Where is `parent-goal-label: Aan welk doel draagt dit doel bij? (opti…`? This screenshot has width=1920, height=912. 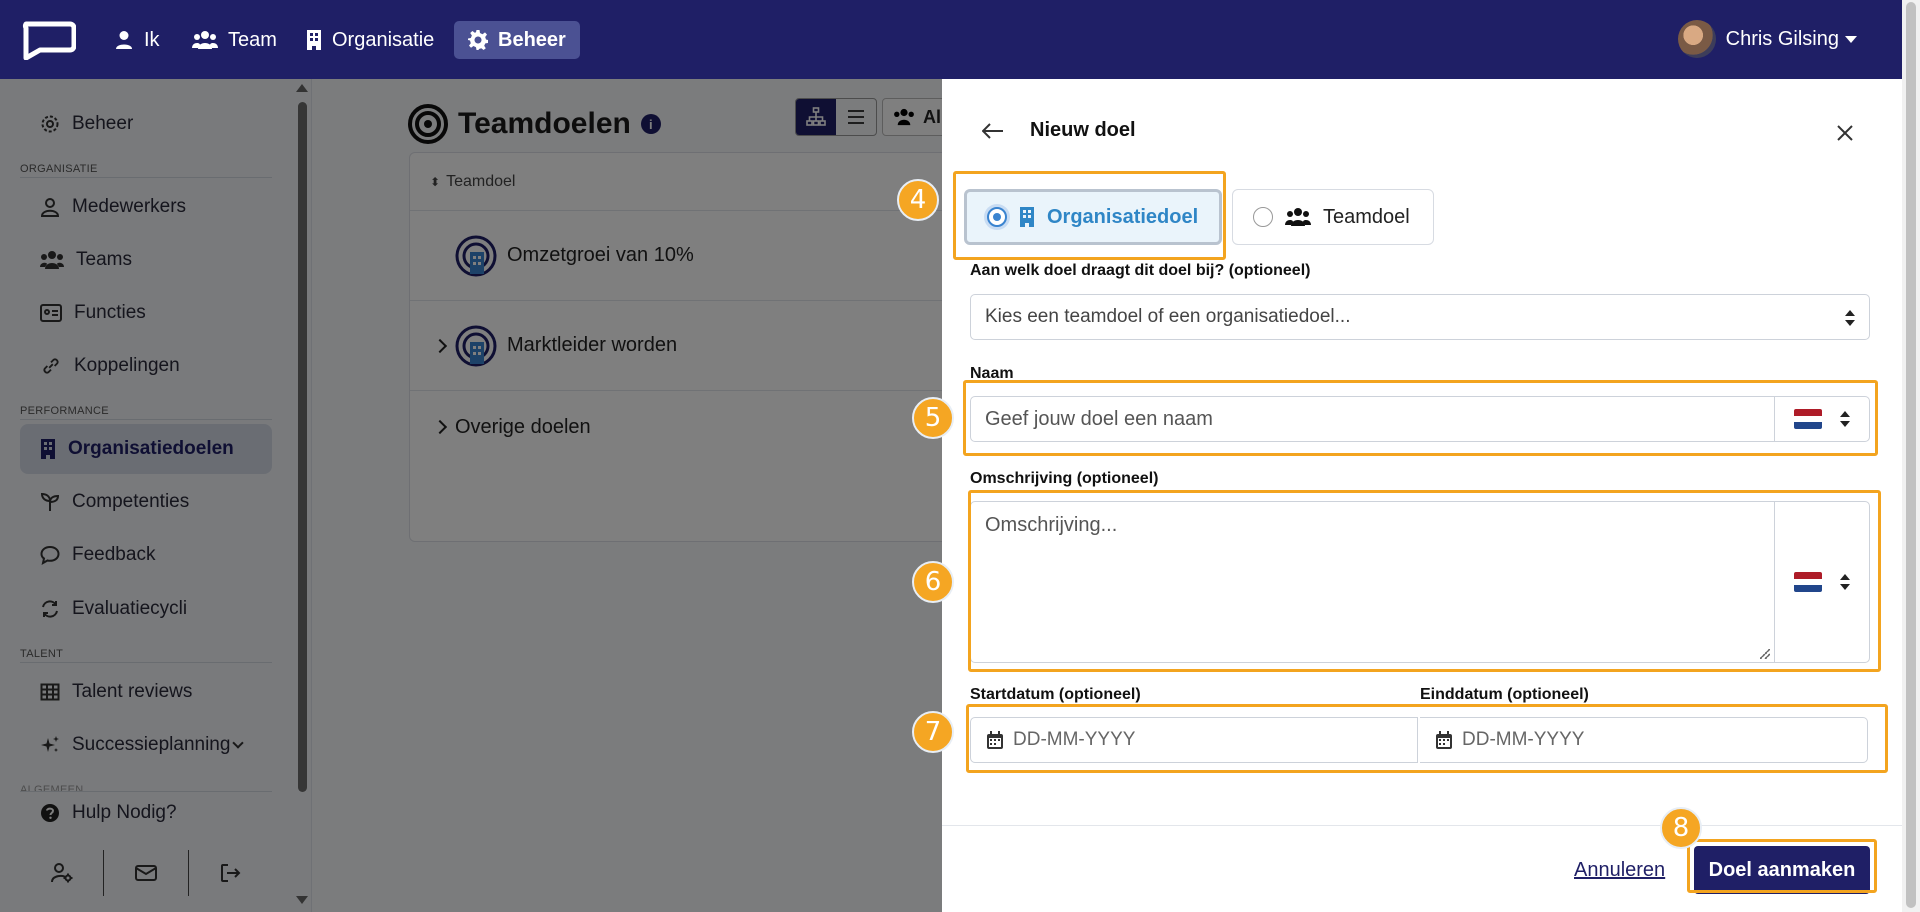 parent-goal-label: Aan welk doel draagt dit doel bij? (opti… is located at coordinates (1140, 270).